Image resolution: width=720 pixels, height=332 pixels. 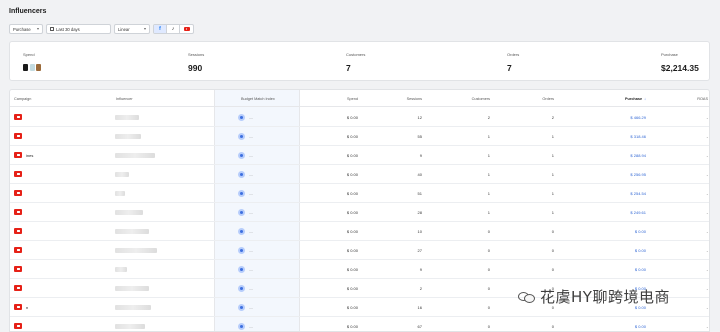 What do you see at coordinates (359, 117) in the screenshot?
I see `table-row: — $ 0.00 12 2 2 $ 466.29 -` at bounding box center [359, 117].